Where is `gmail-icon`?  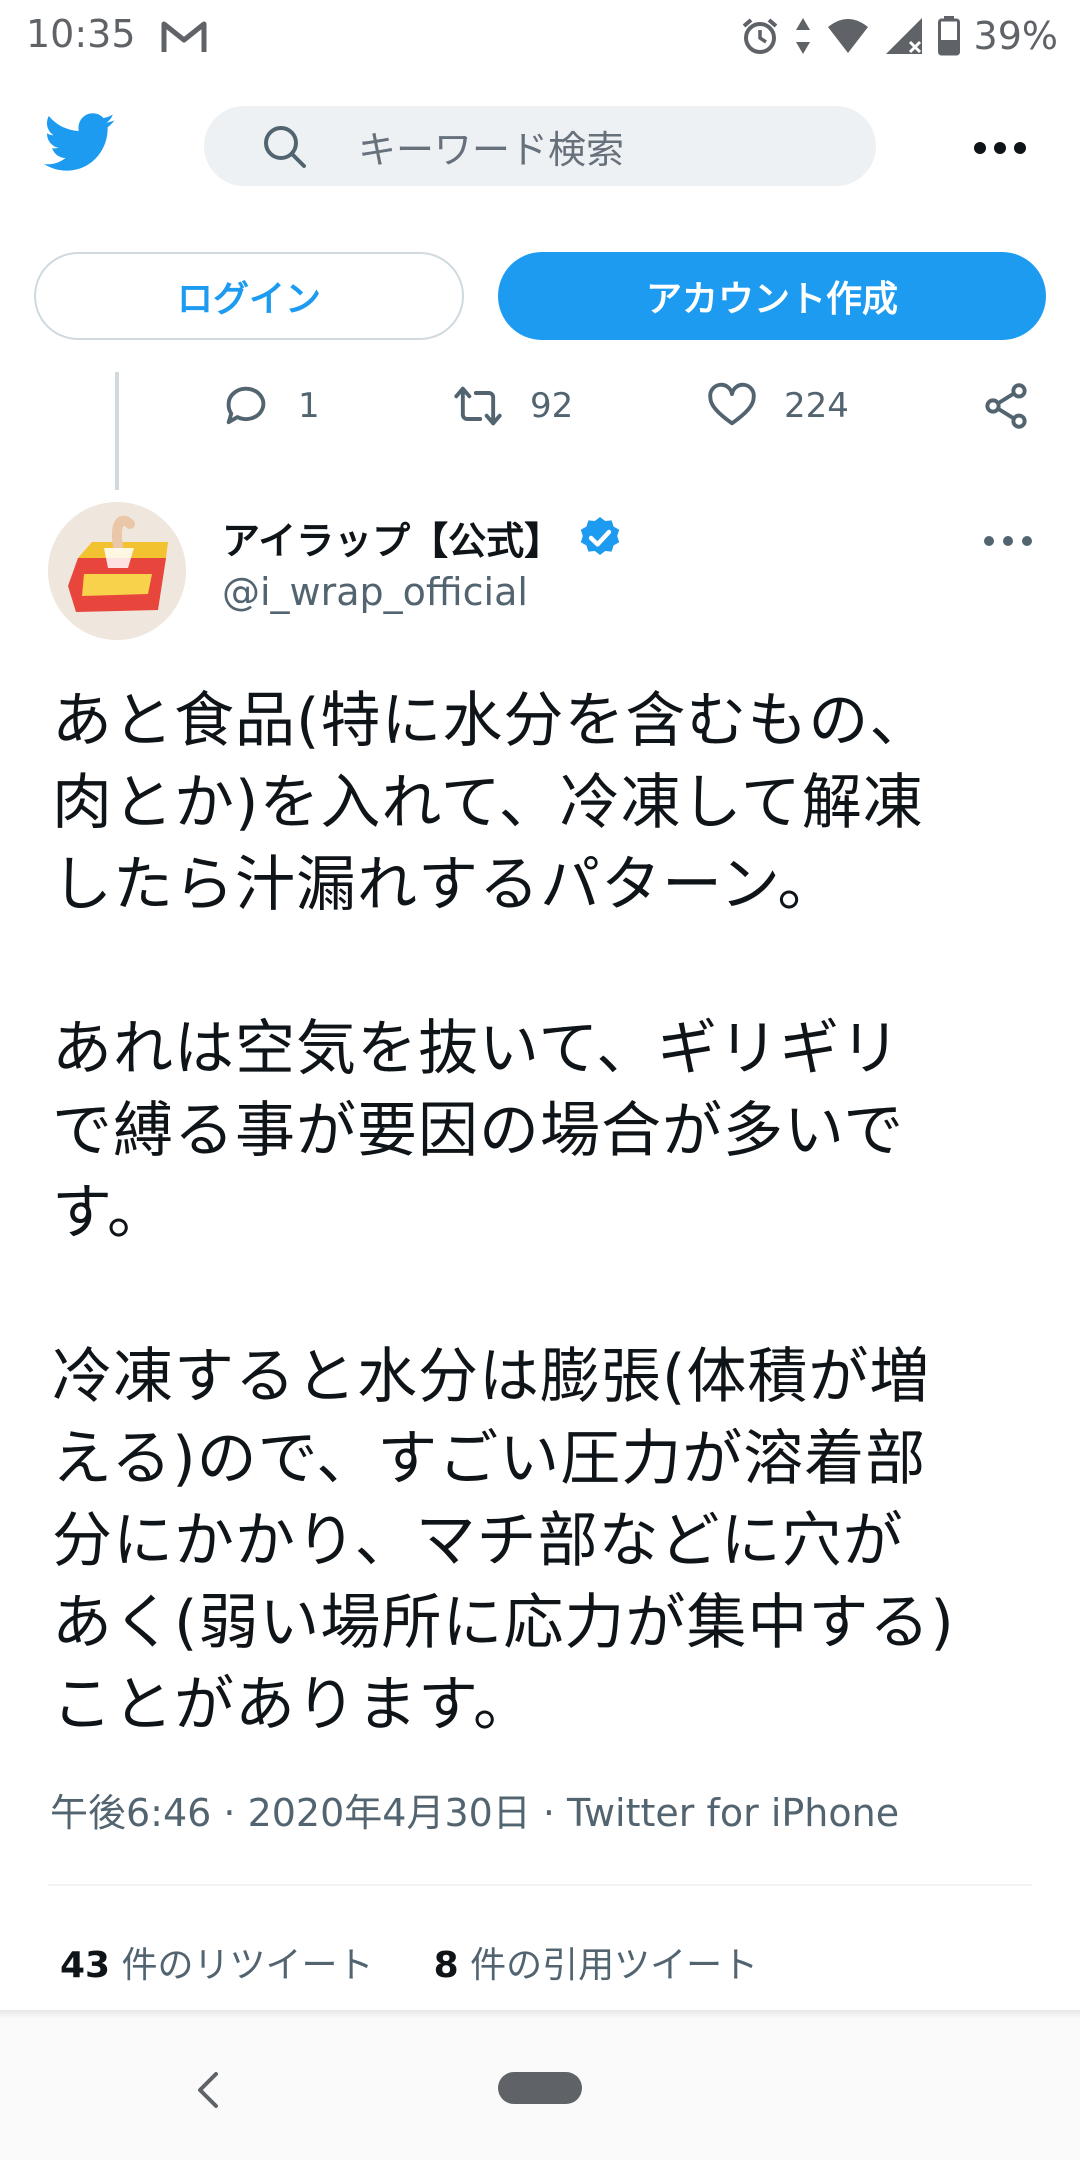
gmail-icon is located at coordinates (184, 36).